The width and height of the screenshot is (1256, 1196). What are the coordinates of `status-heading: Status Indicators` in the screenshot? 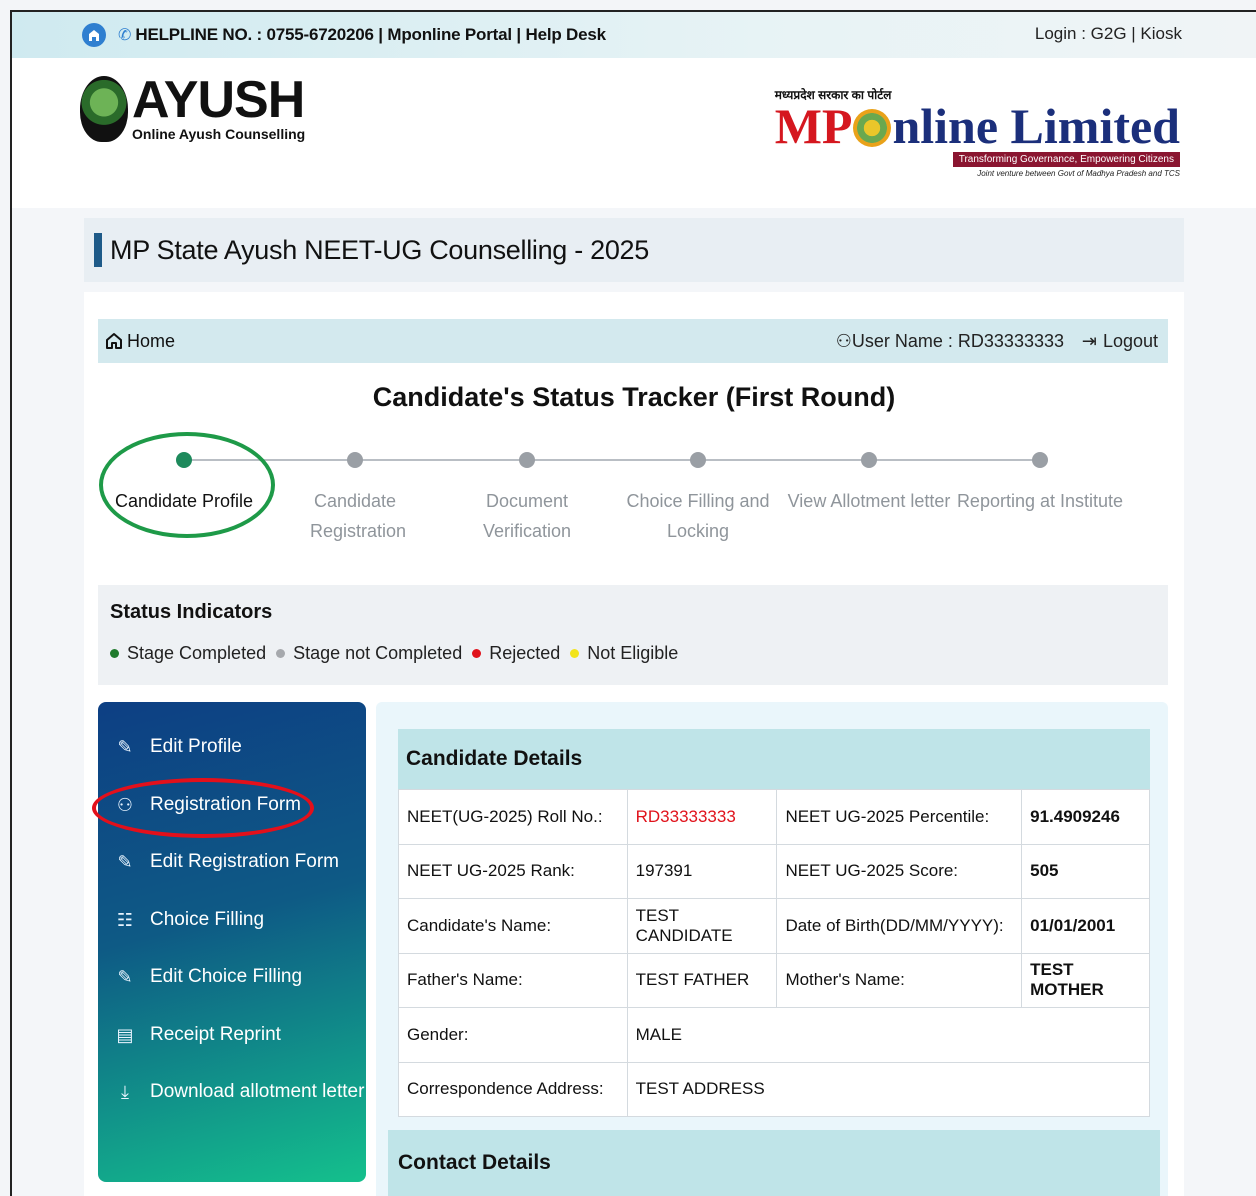 It's located at (191, 612).